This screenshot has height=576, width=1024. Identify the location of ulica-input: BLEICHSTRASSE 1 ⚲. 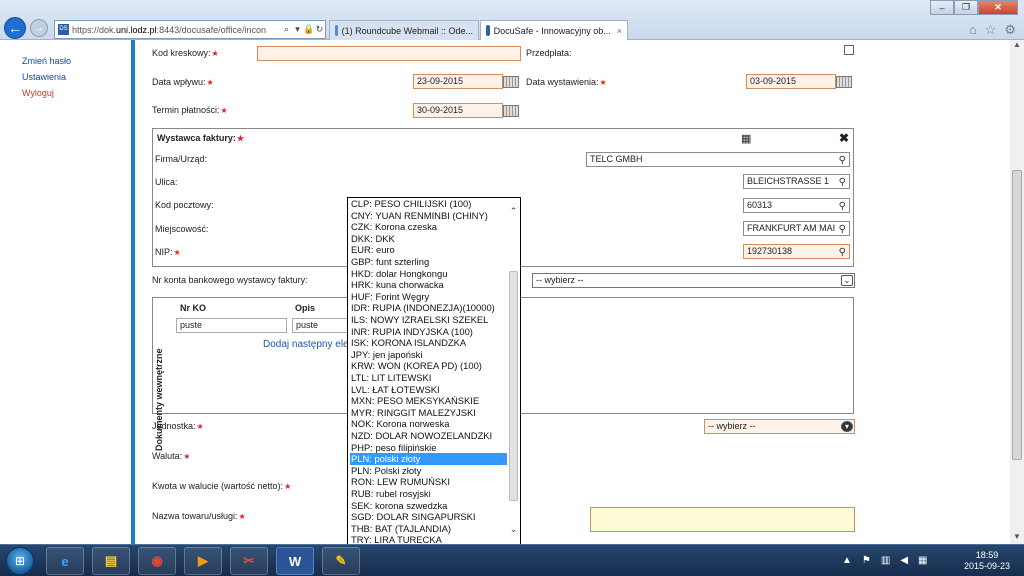
(796, 181).